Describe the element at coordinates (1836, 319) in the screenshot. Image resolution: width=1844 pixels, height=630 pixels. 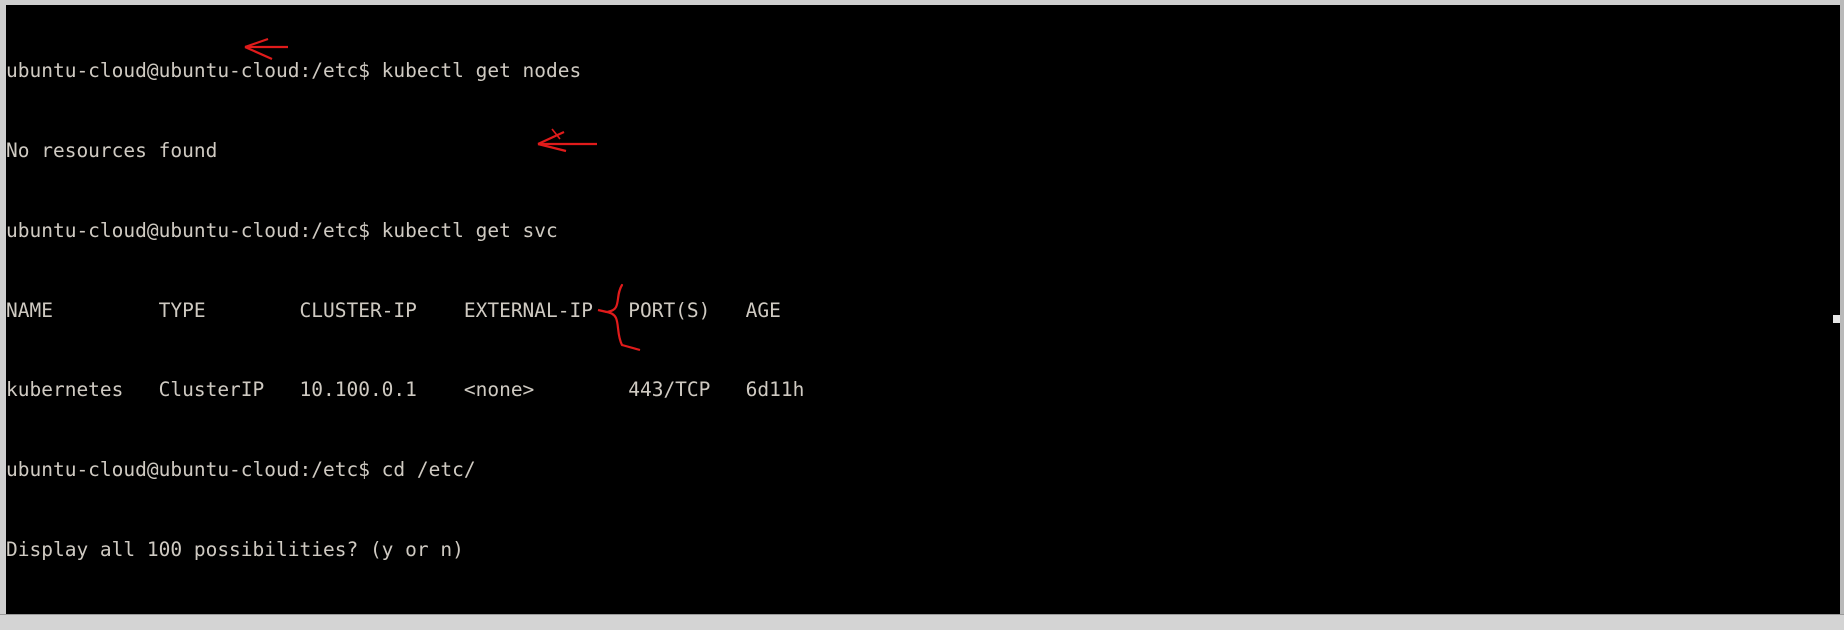
I see `scrollbar-marker` at that location.